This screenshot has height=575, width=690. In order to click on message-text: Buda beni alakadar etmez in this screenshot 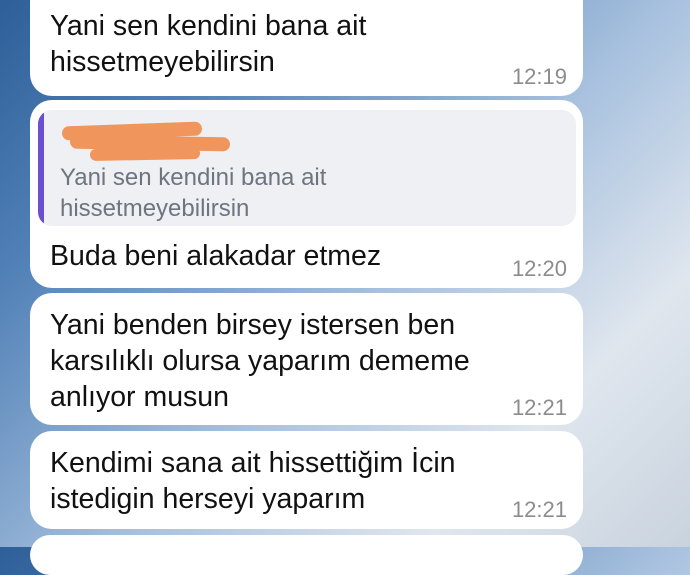, I will do `click(216, 256)`.